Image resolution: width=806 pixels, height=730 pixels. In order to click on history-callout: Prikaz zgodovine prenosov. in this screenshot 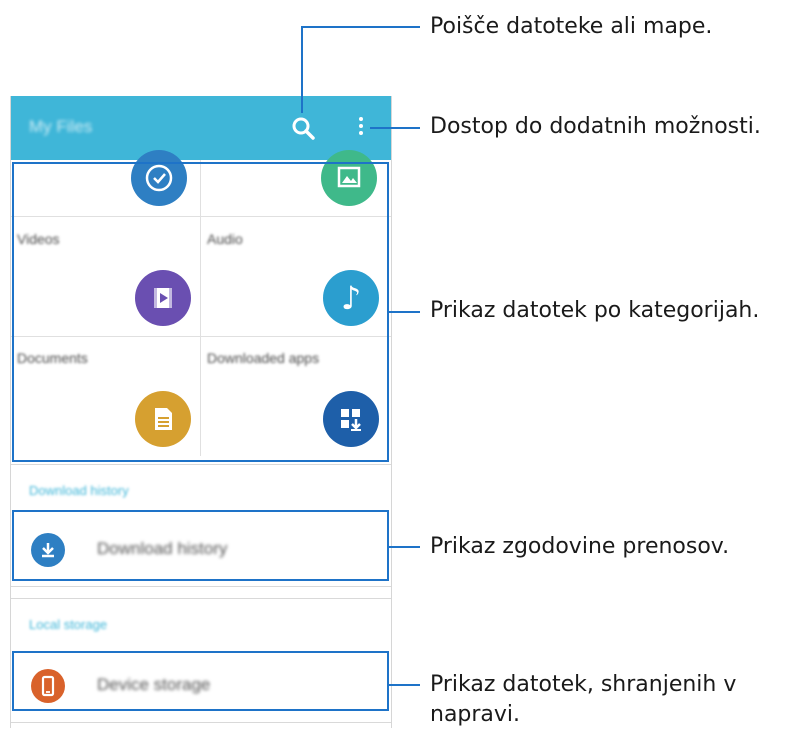, I will do `click(580, 546)`.